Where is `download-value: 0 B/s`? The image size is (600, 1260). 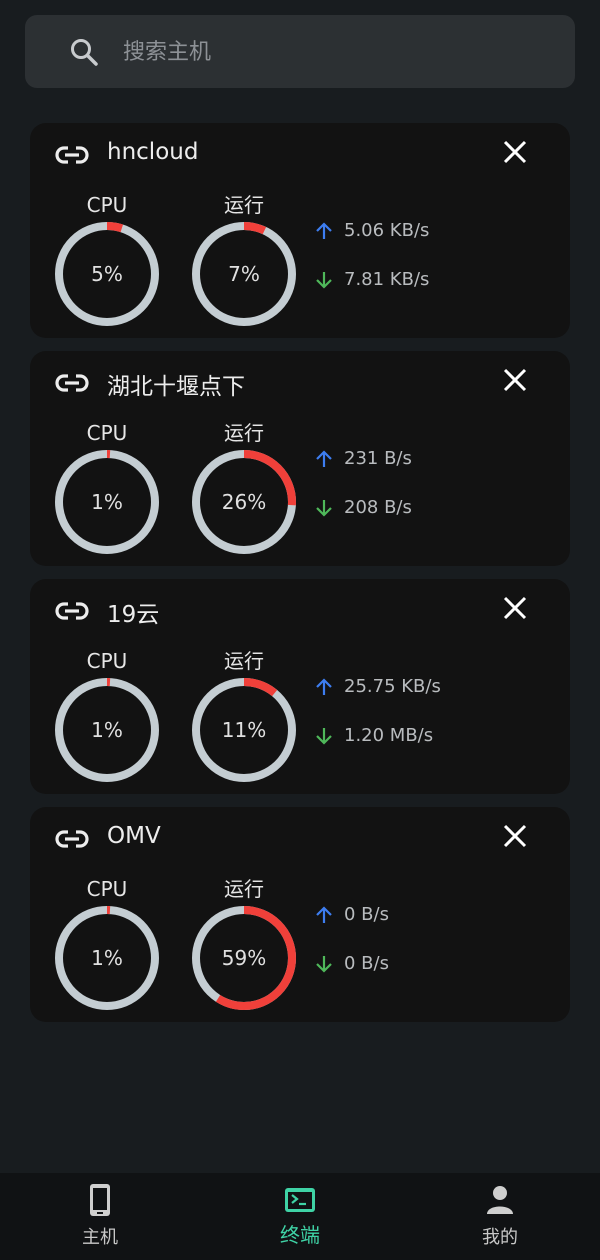 download-value: 0 B/s is located at coordinates (366, 963).